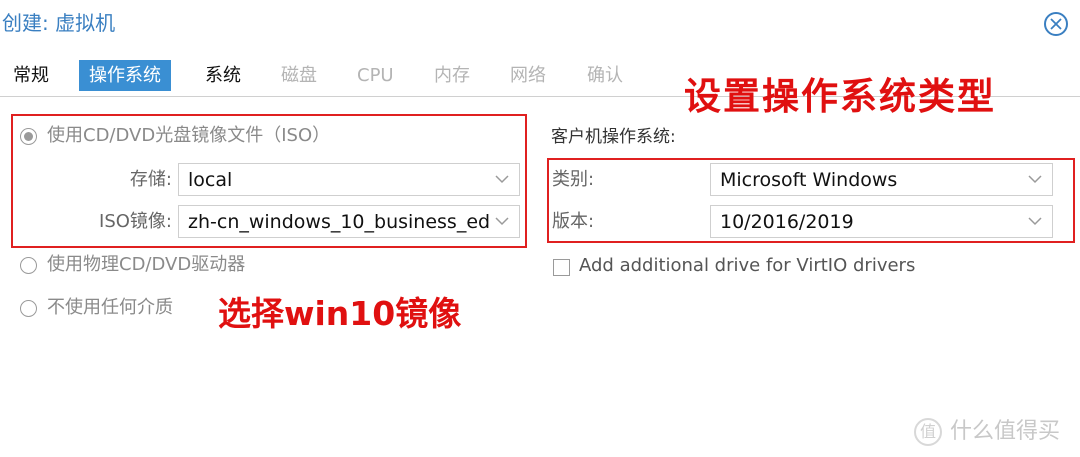 The image size is (1080, 457). I want to click on radio-no-media, so click(28, 308).